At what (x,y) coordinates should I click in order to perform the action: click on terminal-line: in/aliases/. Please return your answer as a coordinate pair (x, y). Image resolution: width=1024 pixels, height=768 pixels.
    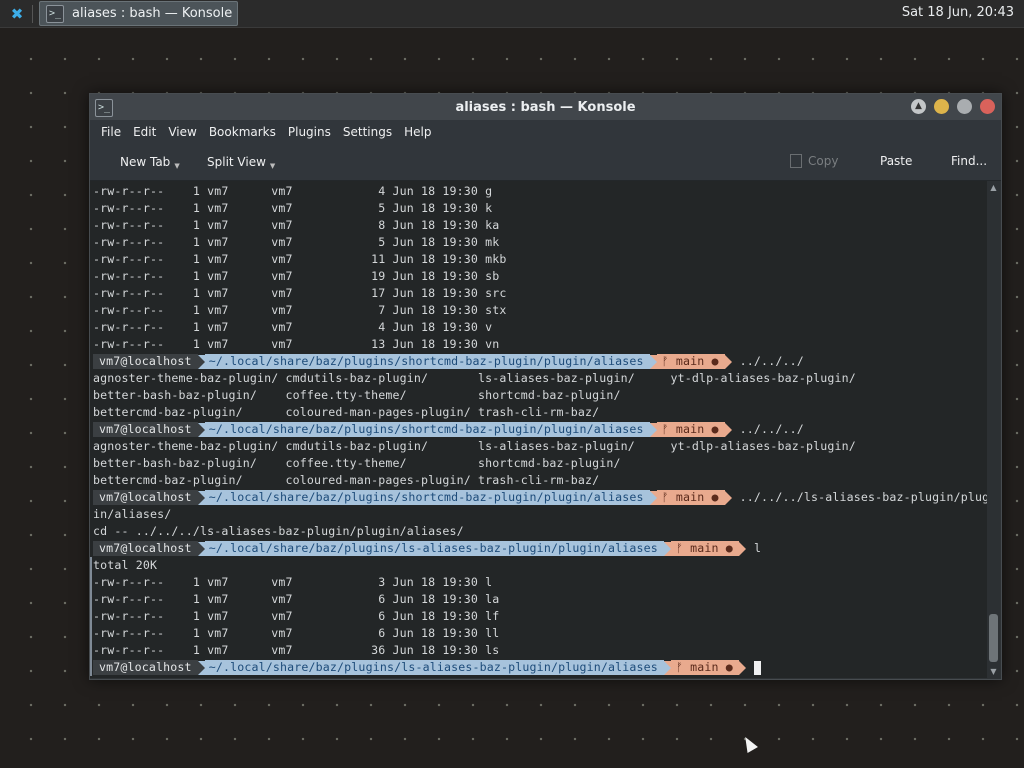
    Looking at the image, I should click on (132, 514).